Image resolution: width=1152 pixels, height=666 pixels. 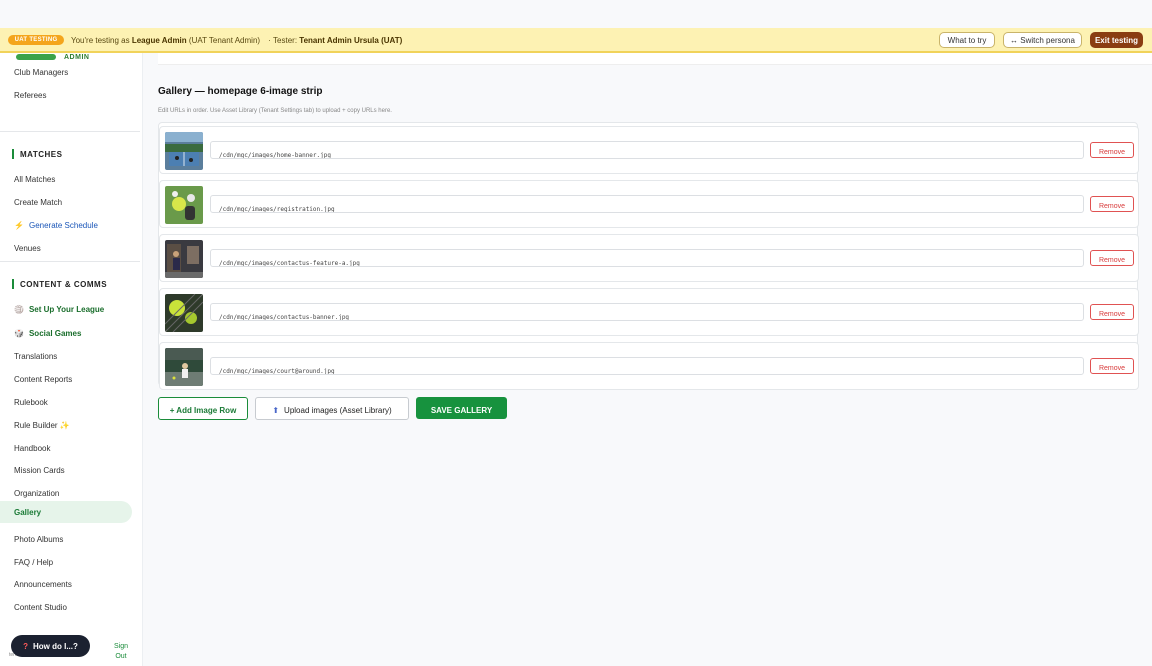 I want to click on section-content-comms: CONTENT & COMMS, so click(x=59, y=284).